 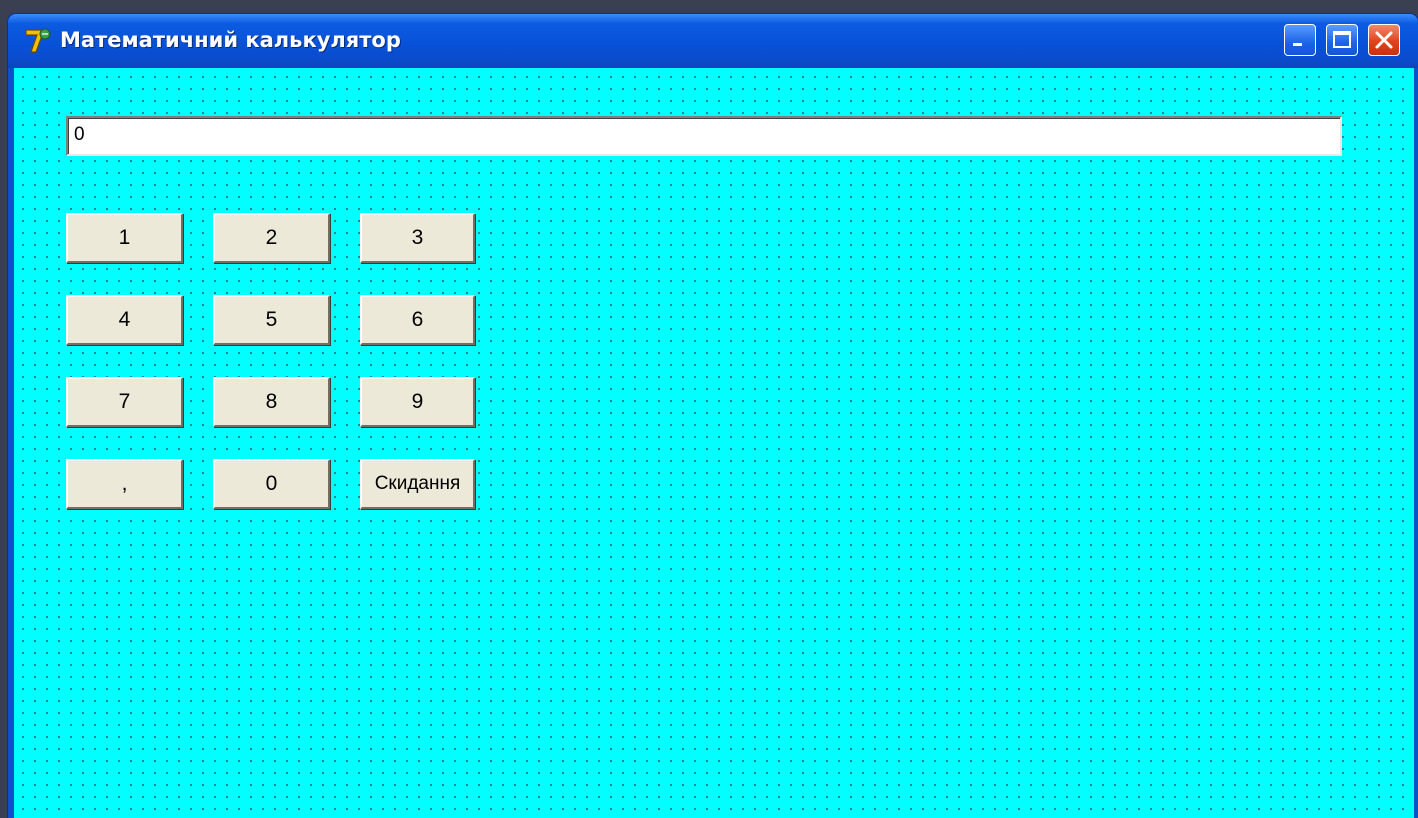 I want to click on digit-7-button: 7, so click(x=124, y=402).